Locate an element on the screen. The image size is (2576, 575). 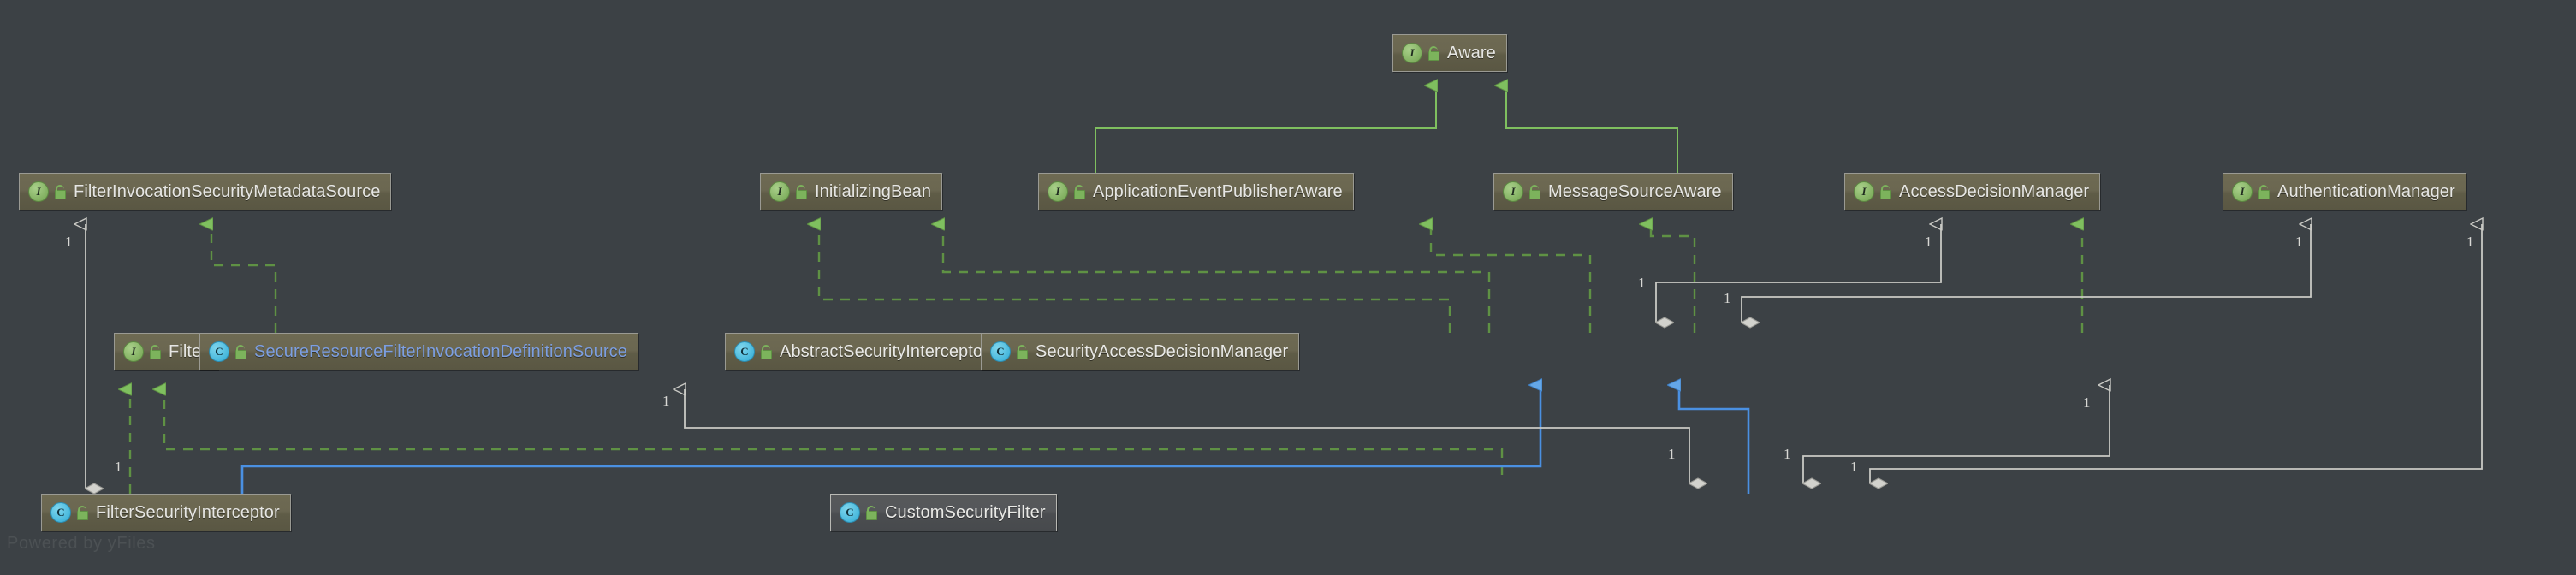
node-label: MessageSourceAware is located at coordinates (1635, 191).